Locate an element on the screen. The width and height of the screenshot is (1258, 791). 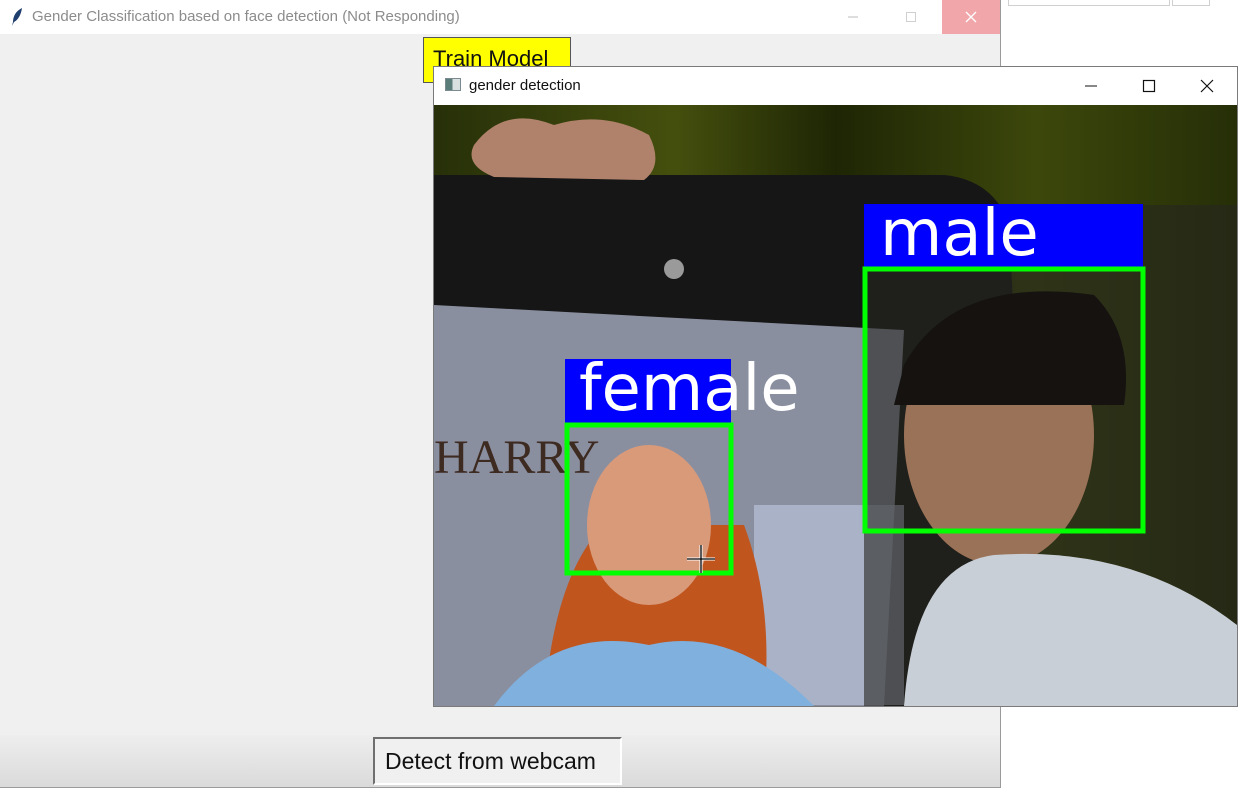
cv-minimize-button is located at coordinates (1091, 86).